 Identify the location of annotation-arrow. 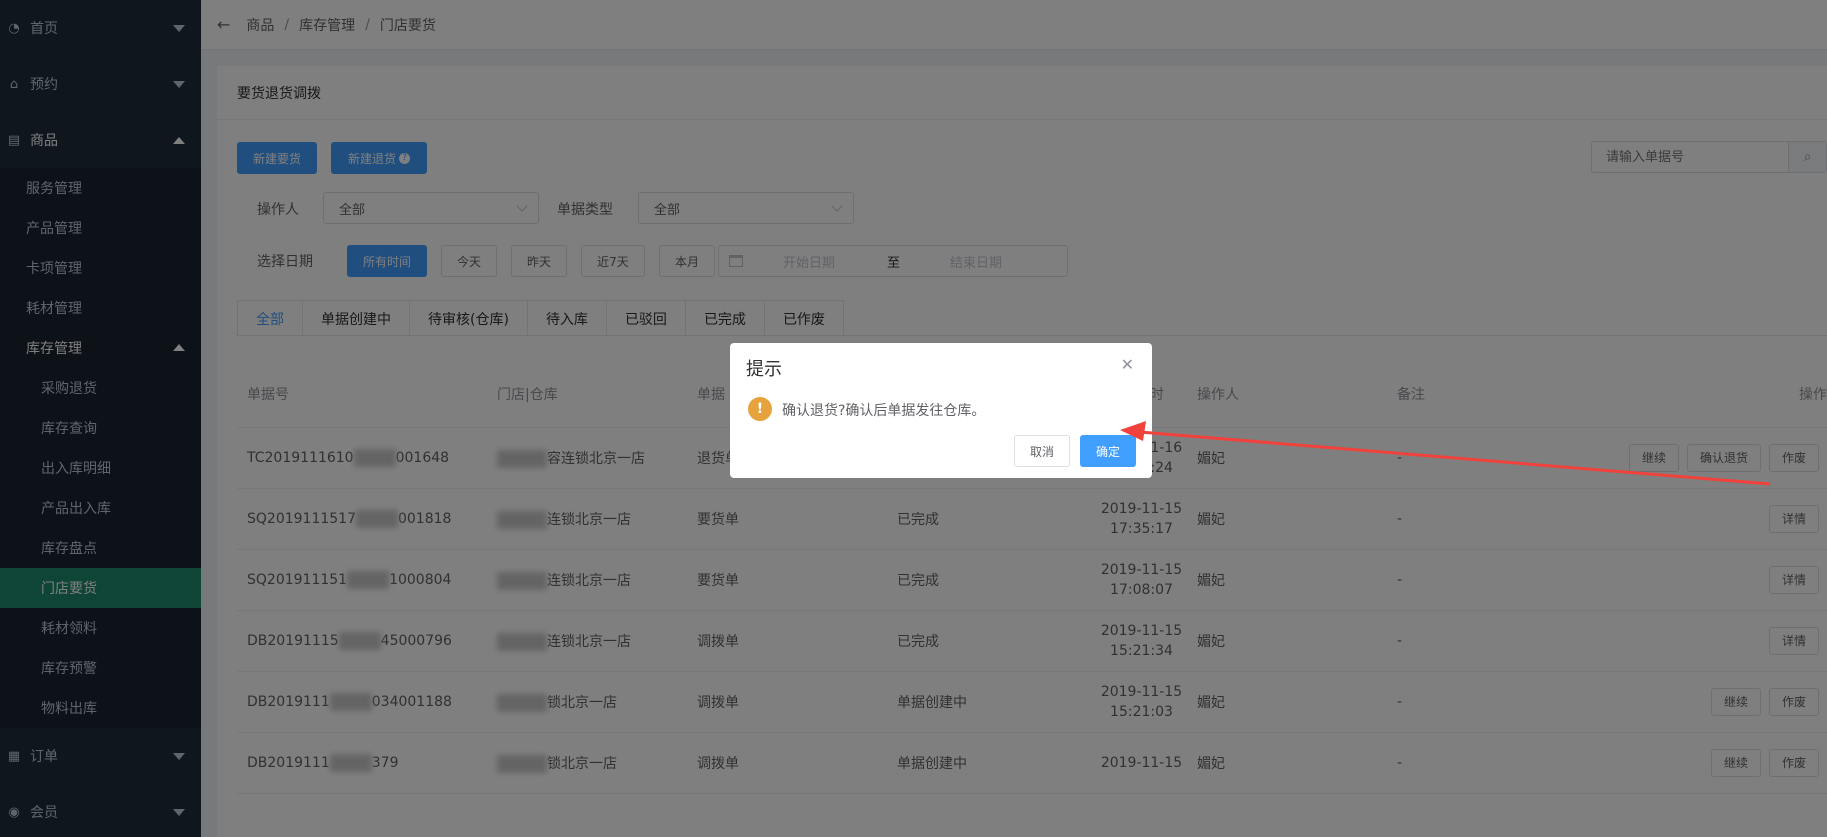
(1445, 453).